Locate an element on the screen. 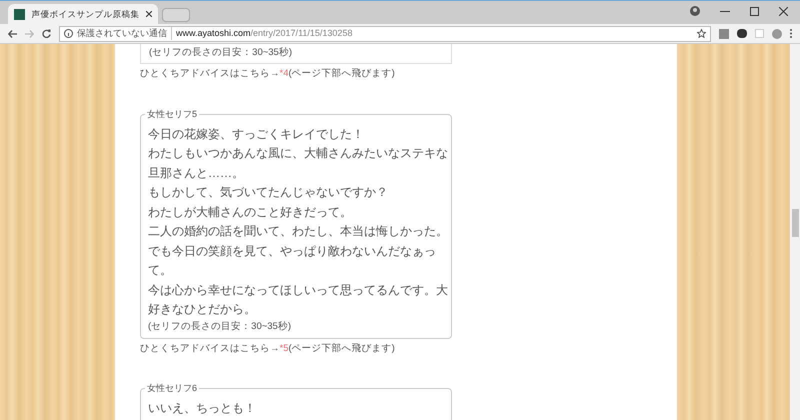  dialogue-line: わたしが大輔さんのこと好きだって。 is located at coordinates (250, 212).